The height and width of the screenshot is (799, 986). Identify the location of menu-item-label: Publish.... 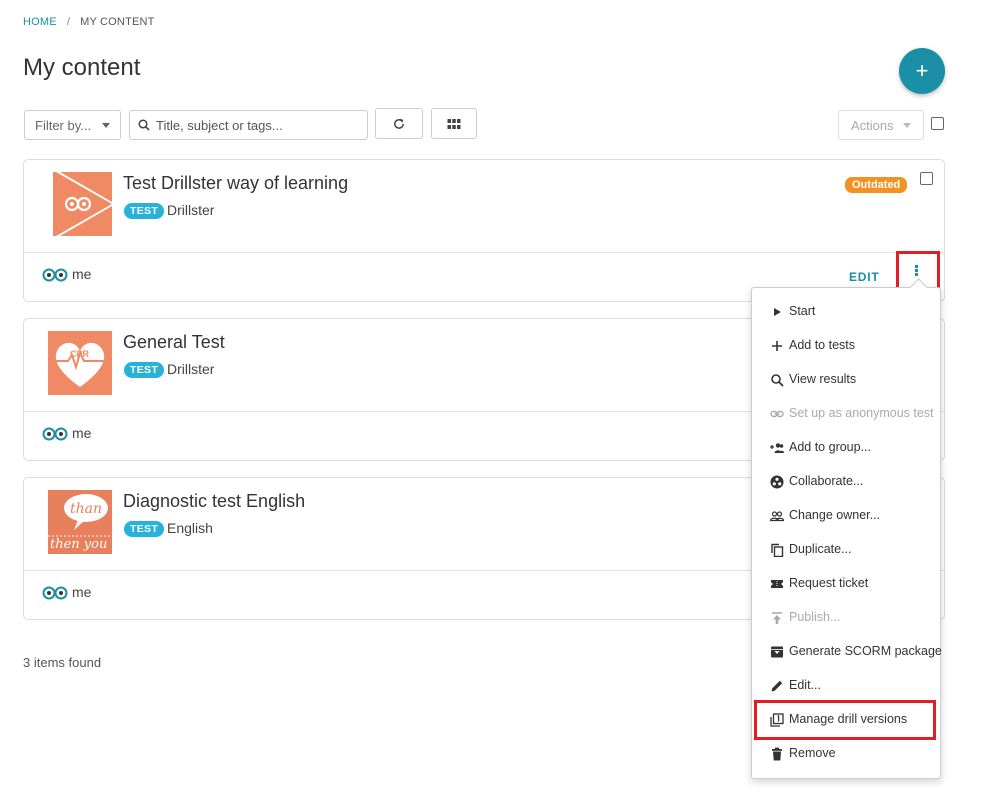
(815, 617).